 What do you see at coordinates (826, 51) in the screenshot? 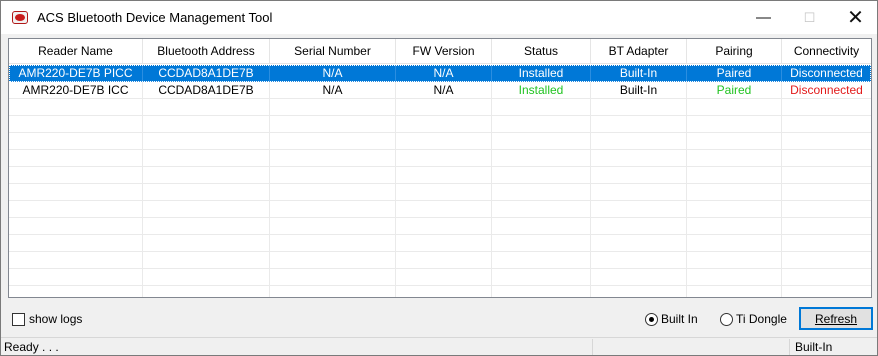
I see `column-header-connectivity: Connectivity` at bounding box center [826, 51].